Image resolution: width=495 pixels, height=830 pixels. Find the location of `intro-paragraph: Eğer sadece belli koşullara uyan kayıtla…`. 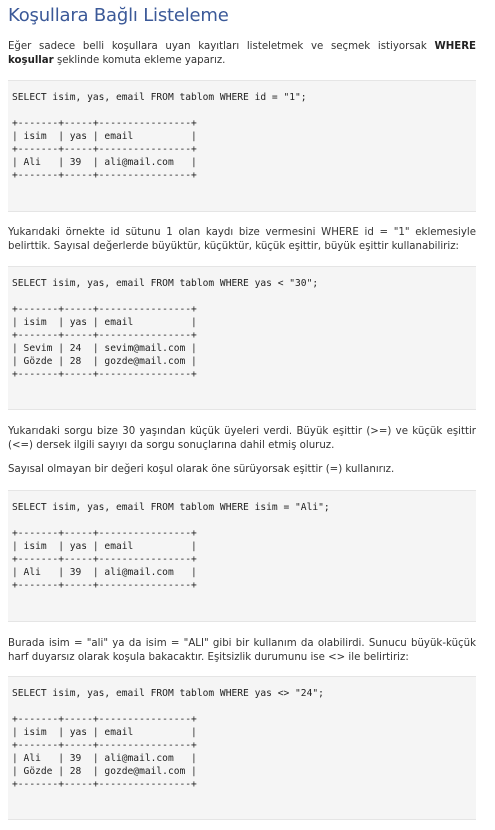

intro-paragraph: Eğer sadece belli koşullara uyan kayıtla… is located at coordinates (242, 54).